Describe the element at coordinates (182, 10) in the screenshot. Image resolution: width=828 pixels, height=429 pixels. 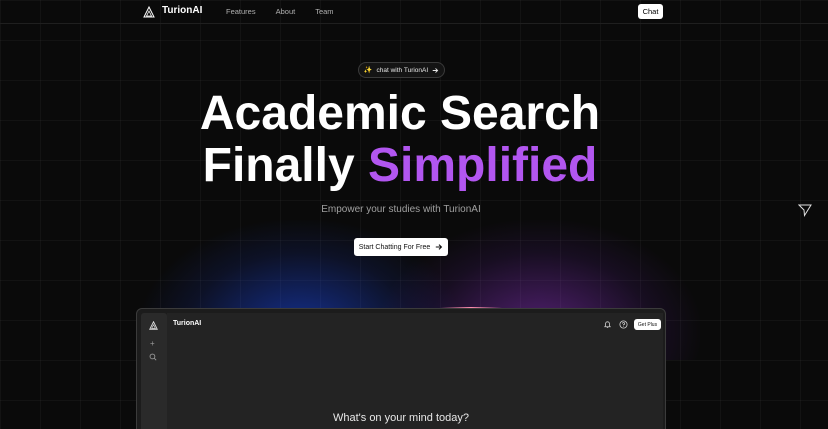
I see `brand-name: TurionAI` at that location.